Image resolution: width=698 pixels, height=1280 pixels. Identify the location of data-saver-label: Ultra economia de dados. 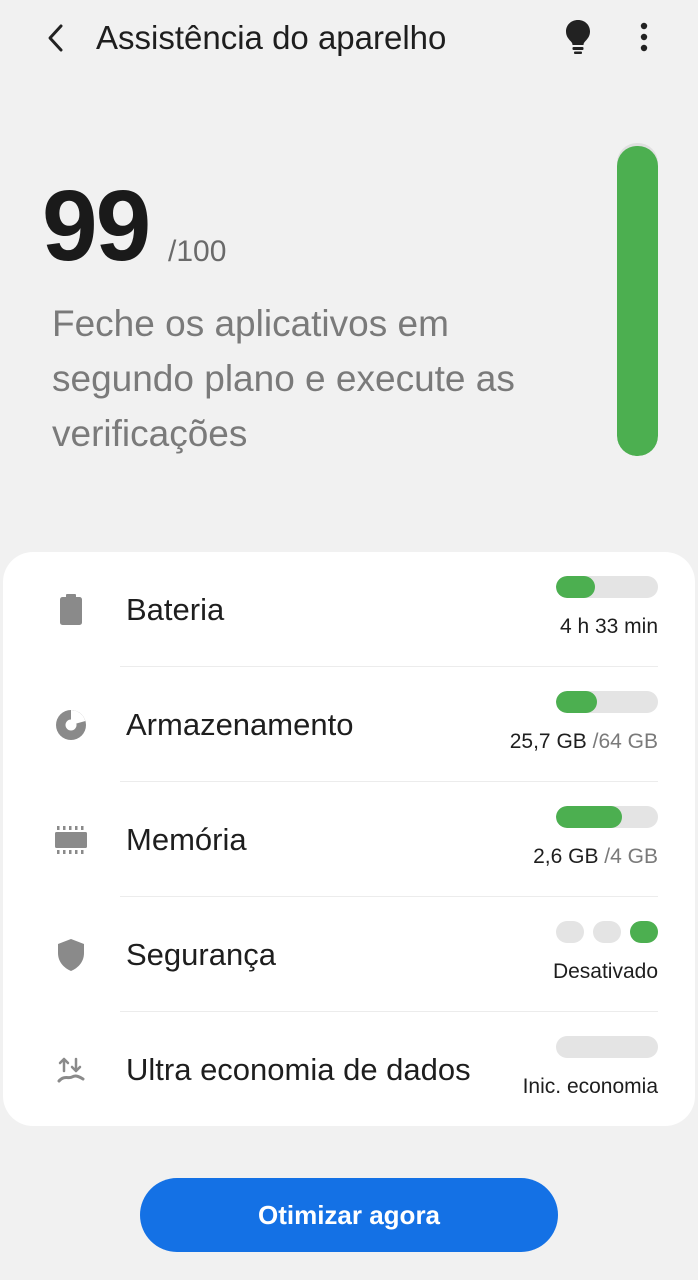
(298, 1069).